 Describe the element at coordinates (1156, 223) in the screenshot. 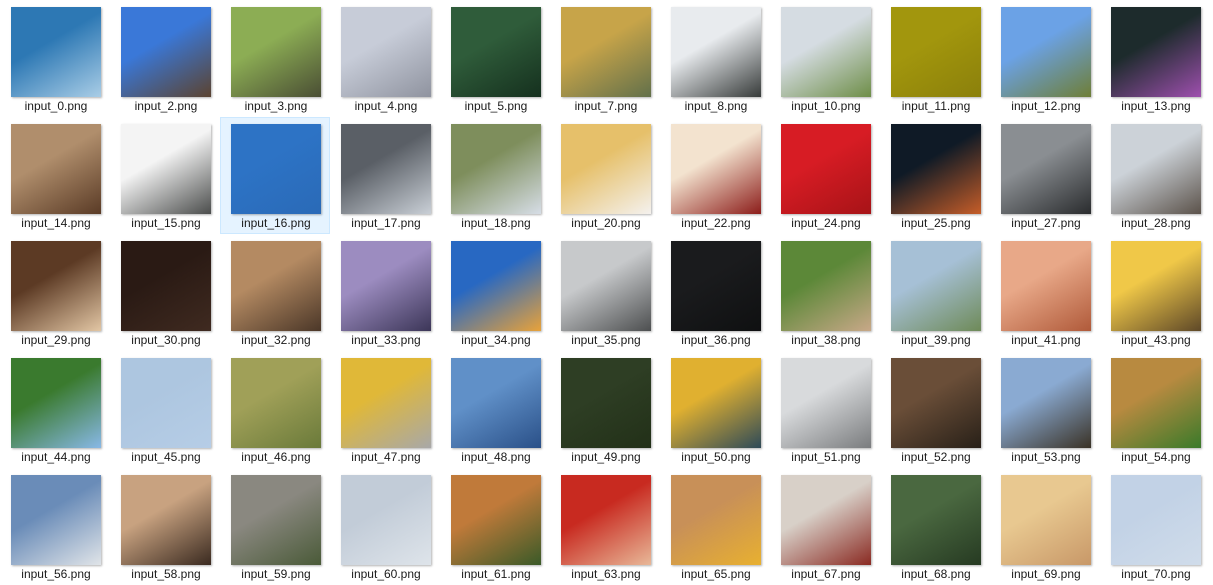

I see `file-name-label: input_28.png` at that location.